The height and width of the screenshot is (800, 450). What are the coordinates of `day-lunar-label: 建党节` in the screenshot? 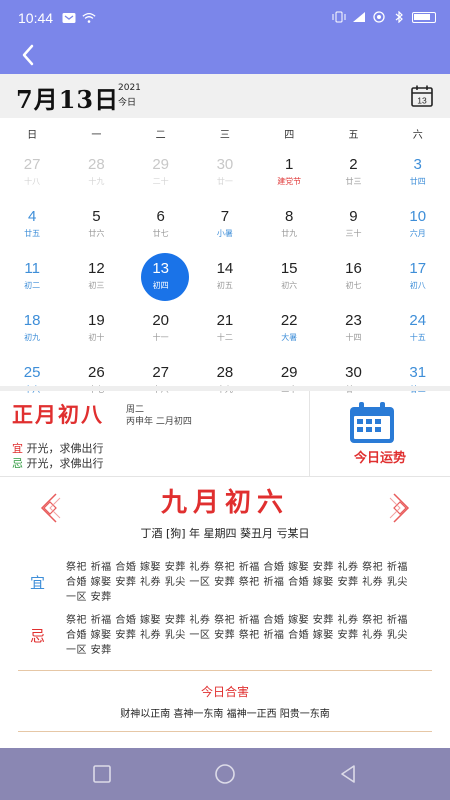 It's located at (289, 181).